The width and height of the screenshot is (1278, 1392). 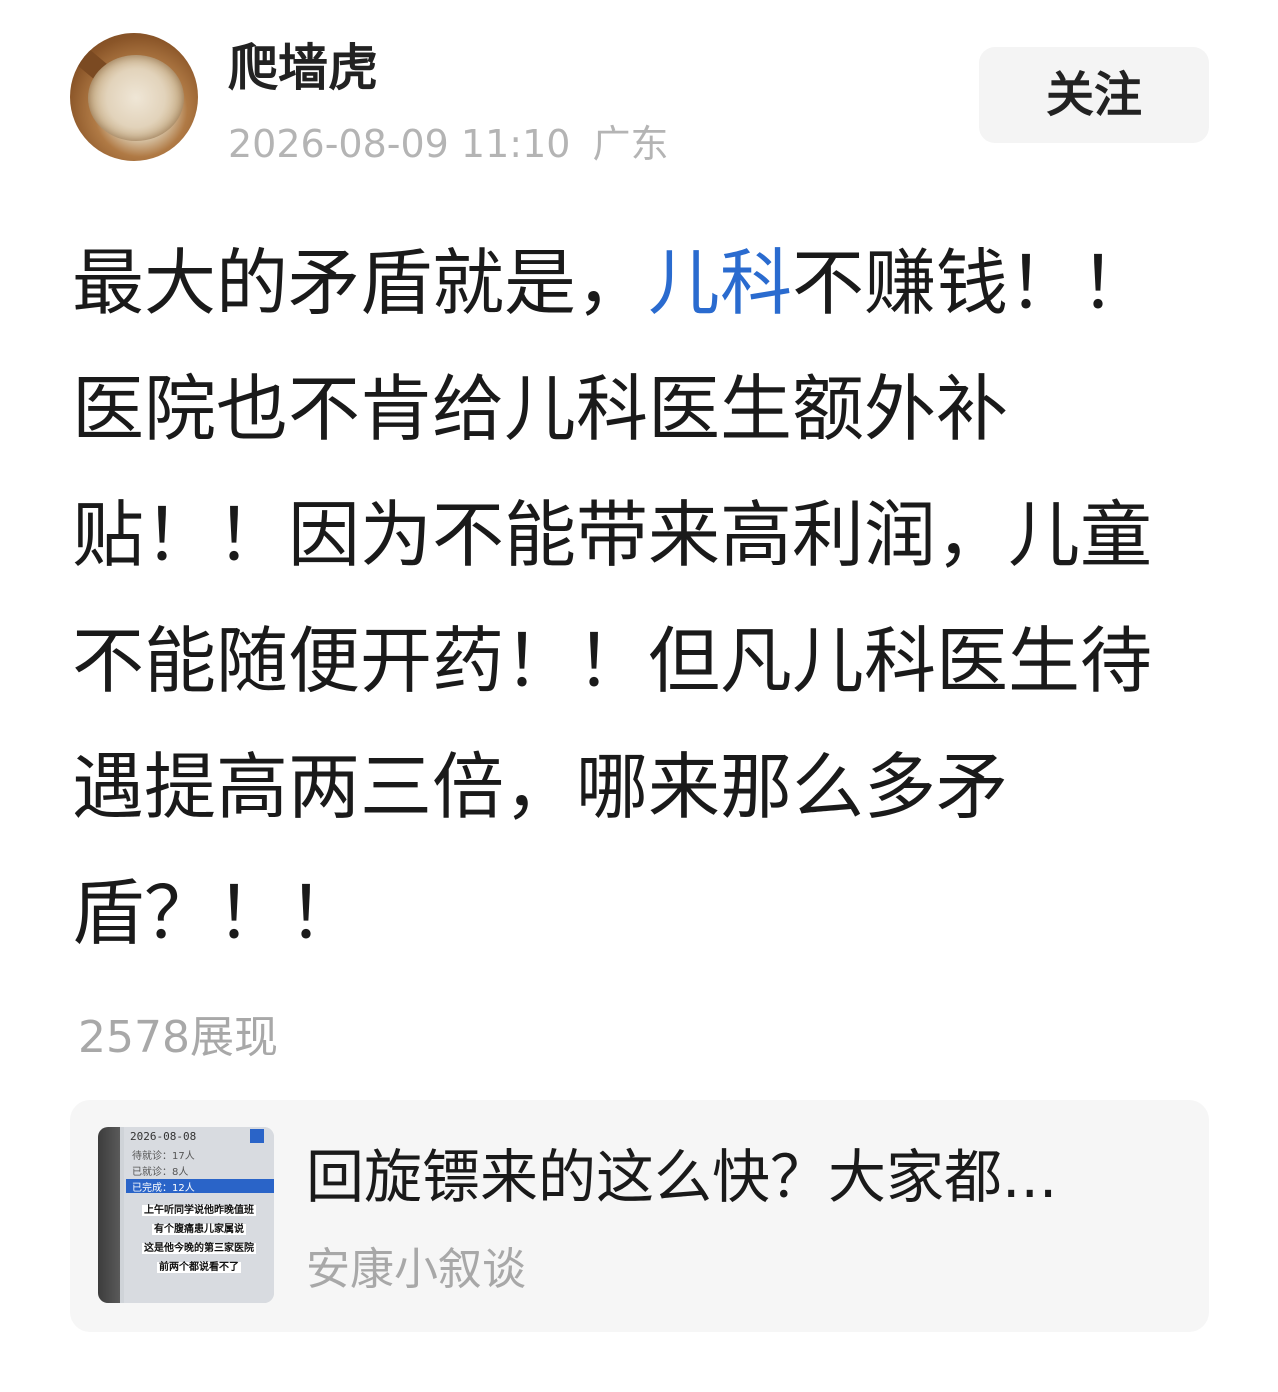 What do you see at coordinates (1094, 95) in the screenshot?
I see `follow-button: 关注` at bounding box center [1094, 95].